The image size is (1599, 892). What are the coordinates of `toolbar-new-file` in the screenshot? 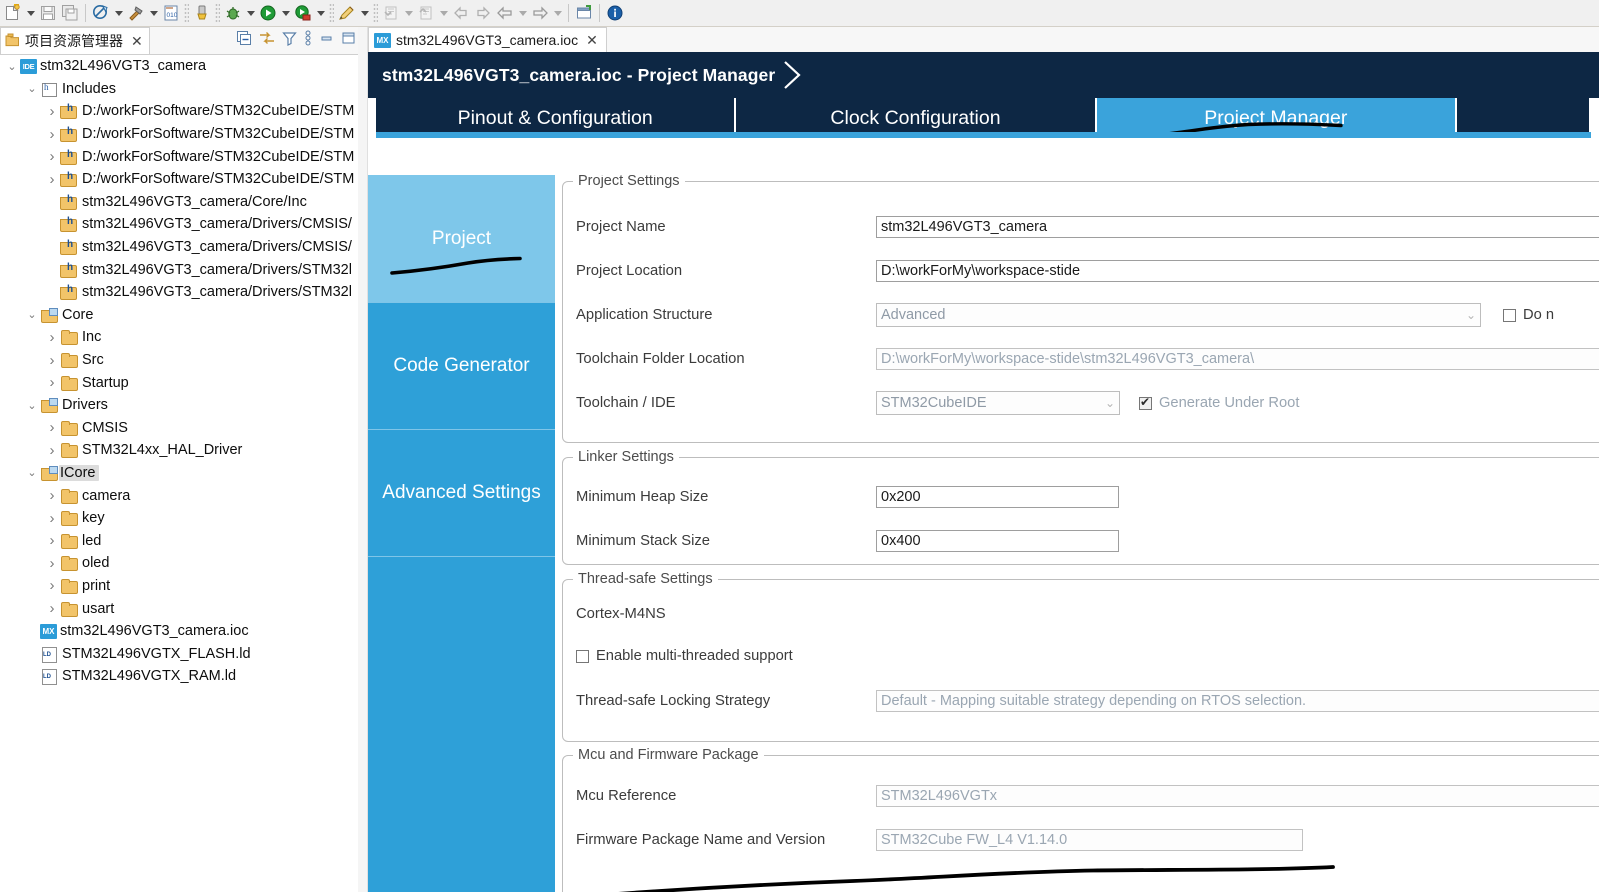 It's located at (19, 13).